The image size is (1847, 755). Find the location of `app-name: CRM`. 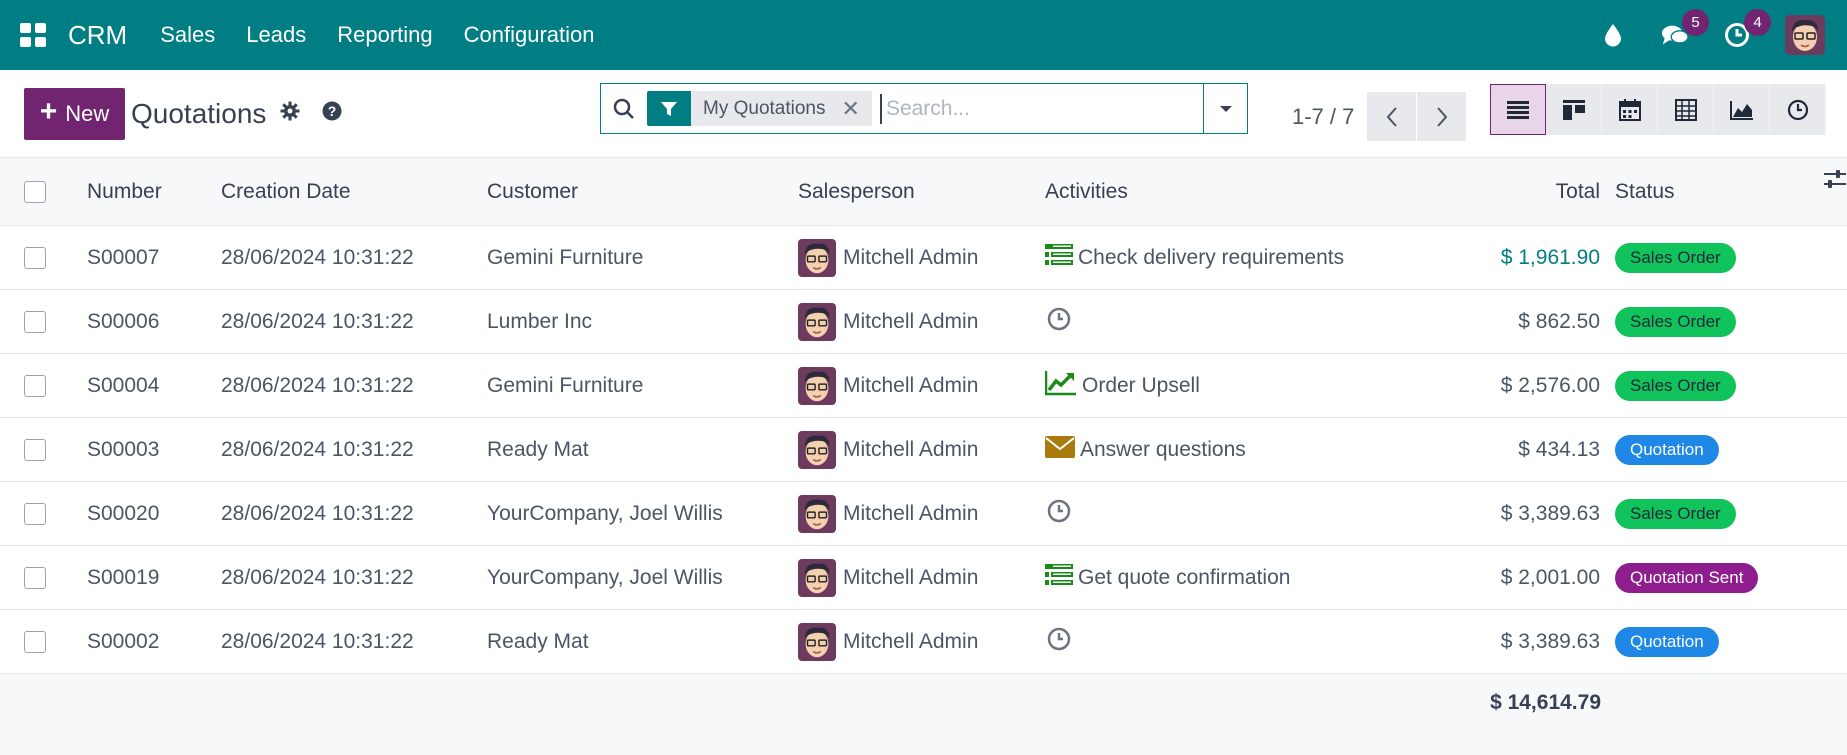

app-name: CRM is located at coordinates (97, 35).